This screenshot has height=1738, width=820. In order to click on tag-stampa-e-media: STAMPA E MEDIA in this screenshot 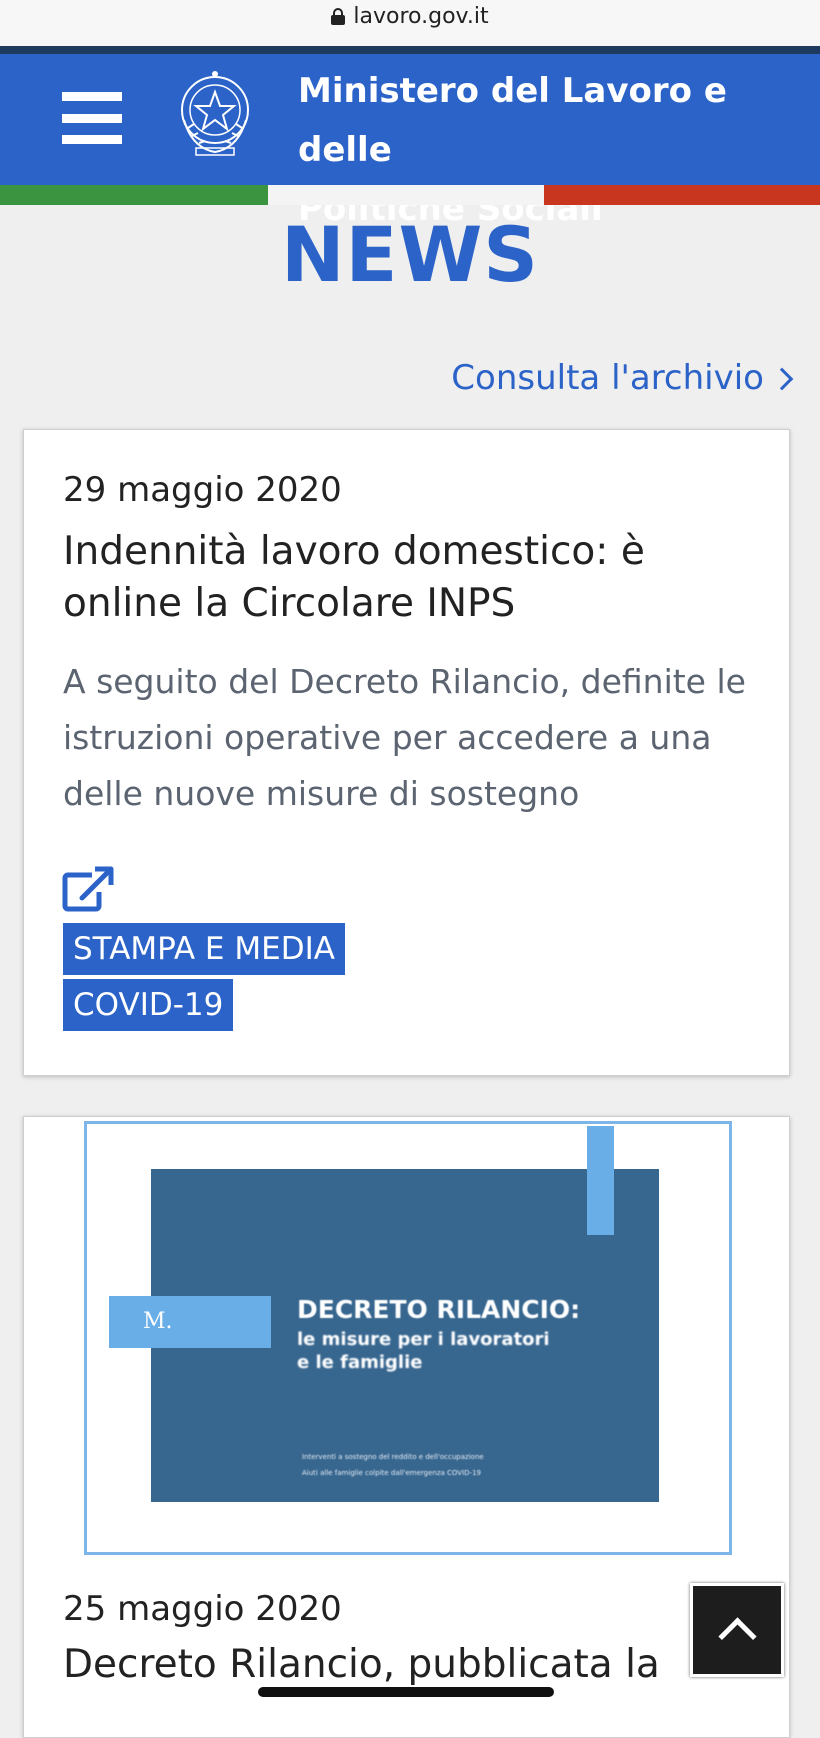, I will do `click(204, 949)`.